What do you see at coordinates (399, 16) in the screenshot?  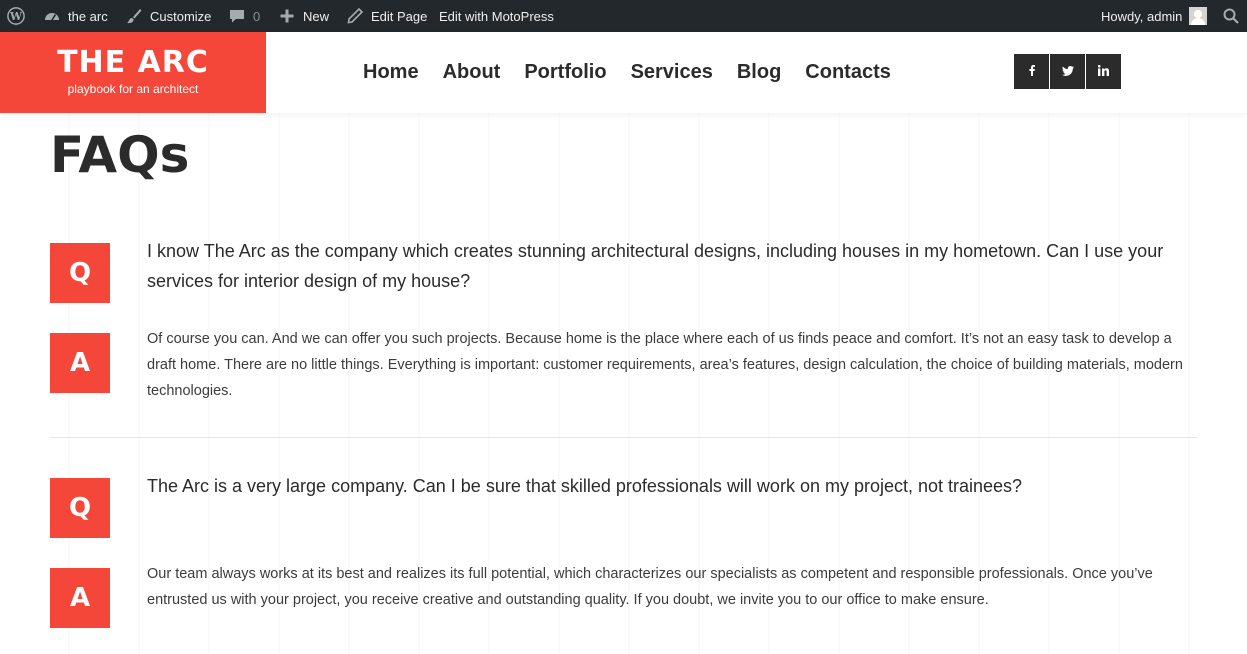 I see `edit-page-label: Edit Page` at bounding box center [399, 16].